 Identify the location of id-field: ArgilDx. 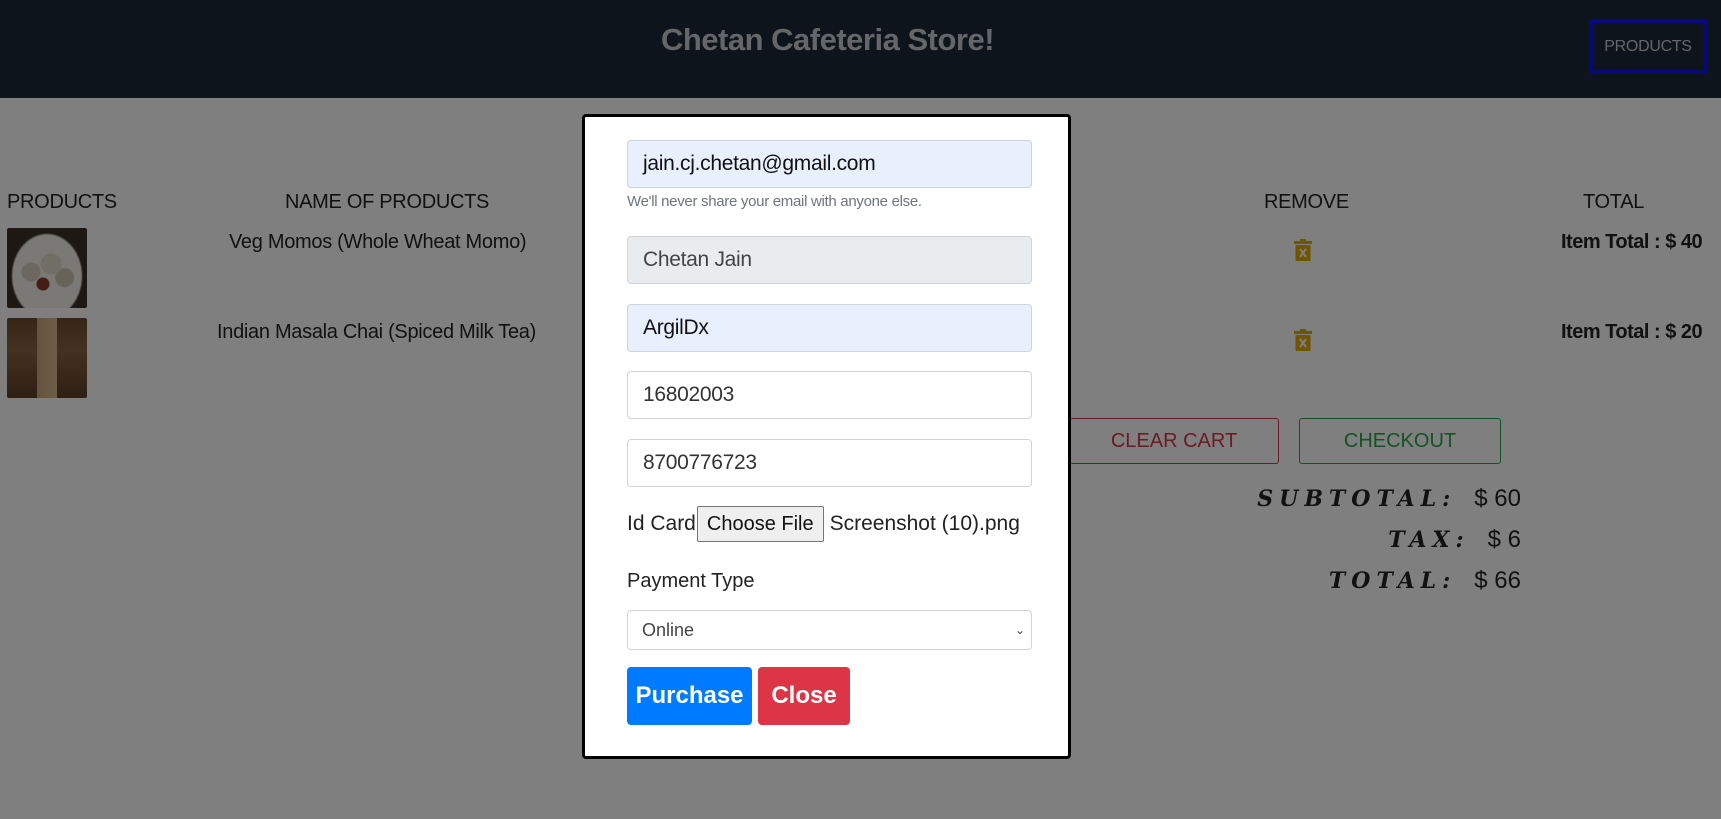
(829, 328).